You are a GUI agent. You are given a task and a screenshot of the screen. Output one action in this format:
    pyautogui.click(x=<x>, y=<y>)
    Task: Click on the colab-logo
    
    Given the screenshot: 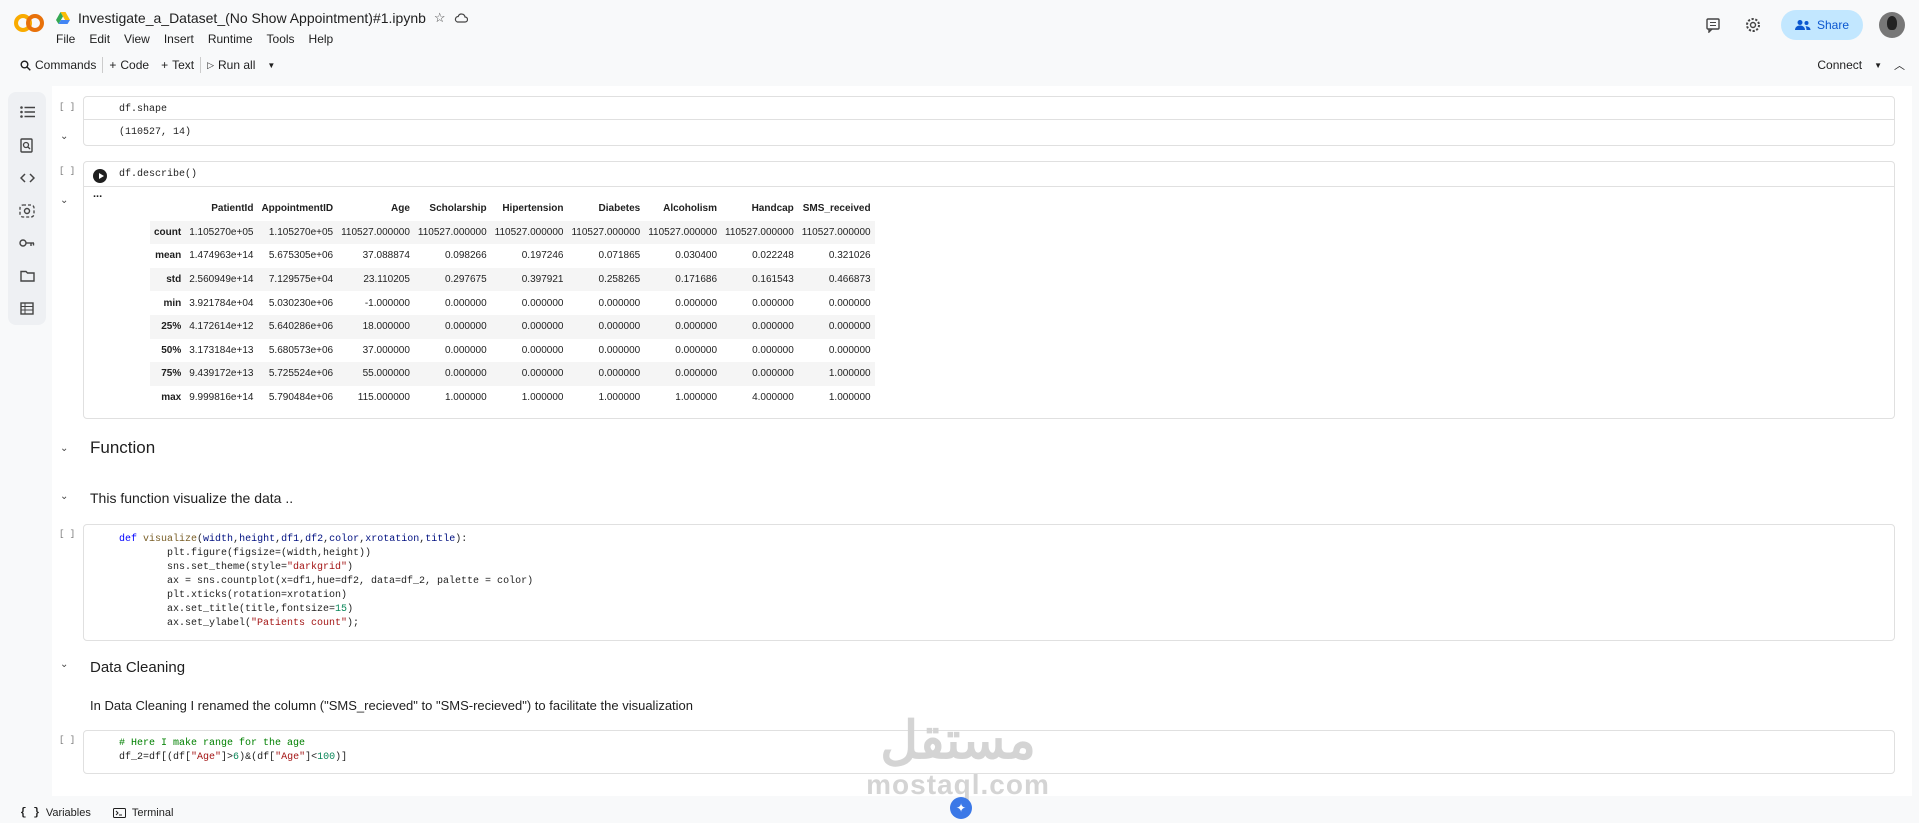 What is the action you would take?
    pyautogui.click(x=29, y=23)
    